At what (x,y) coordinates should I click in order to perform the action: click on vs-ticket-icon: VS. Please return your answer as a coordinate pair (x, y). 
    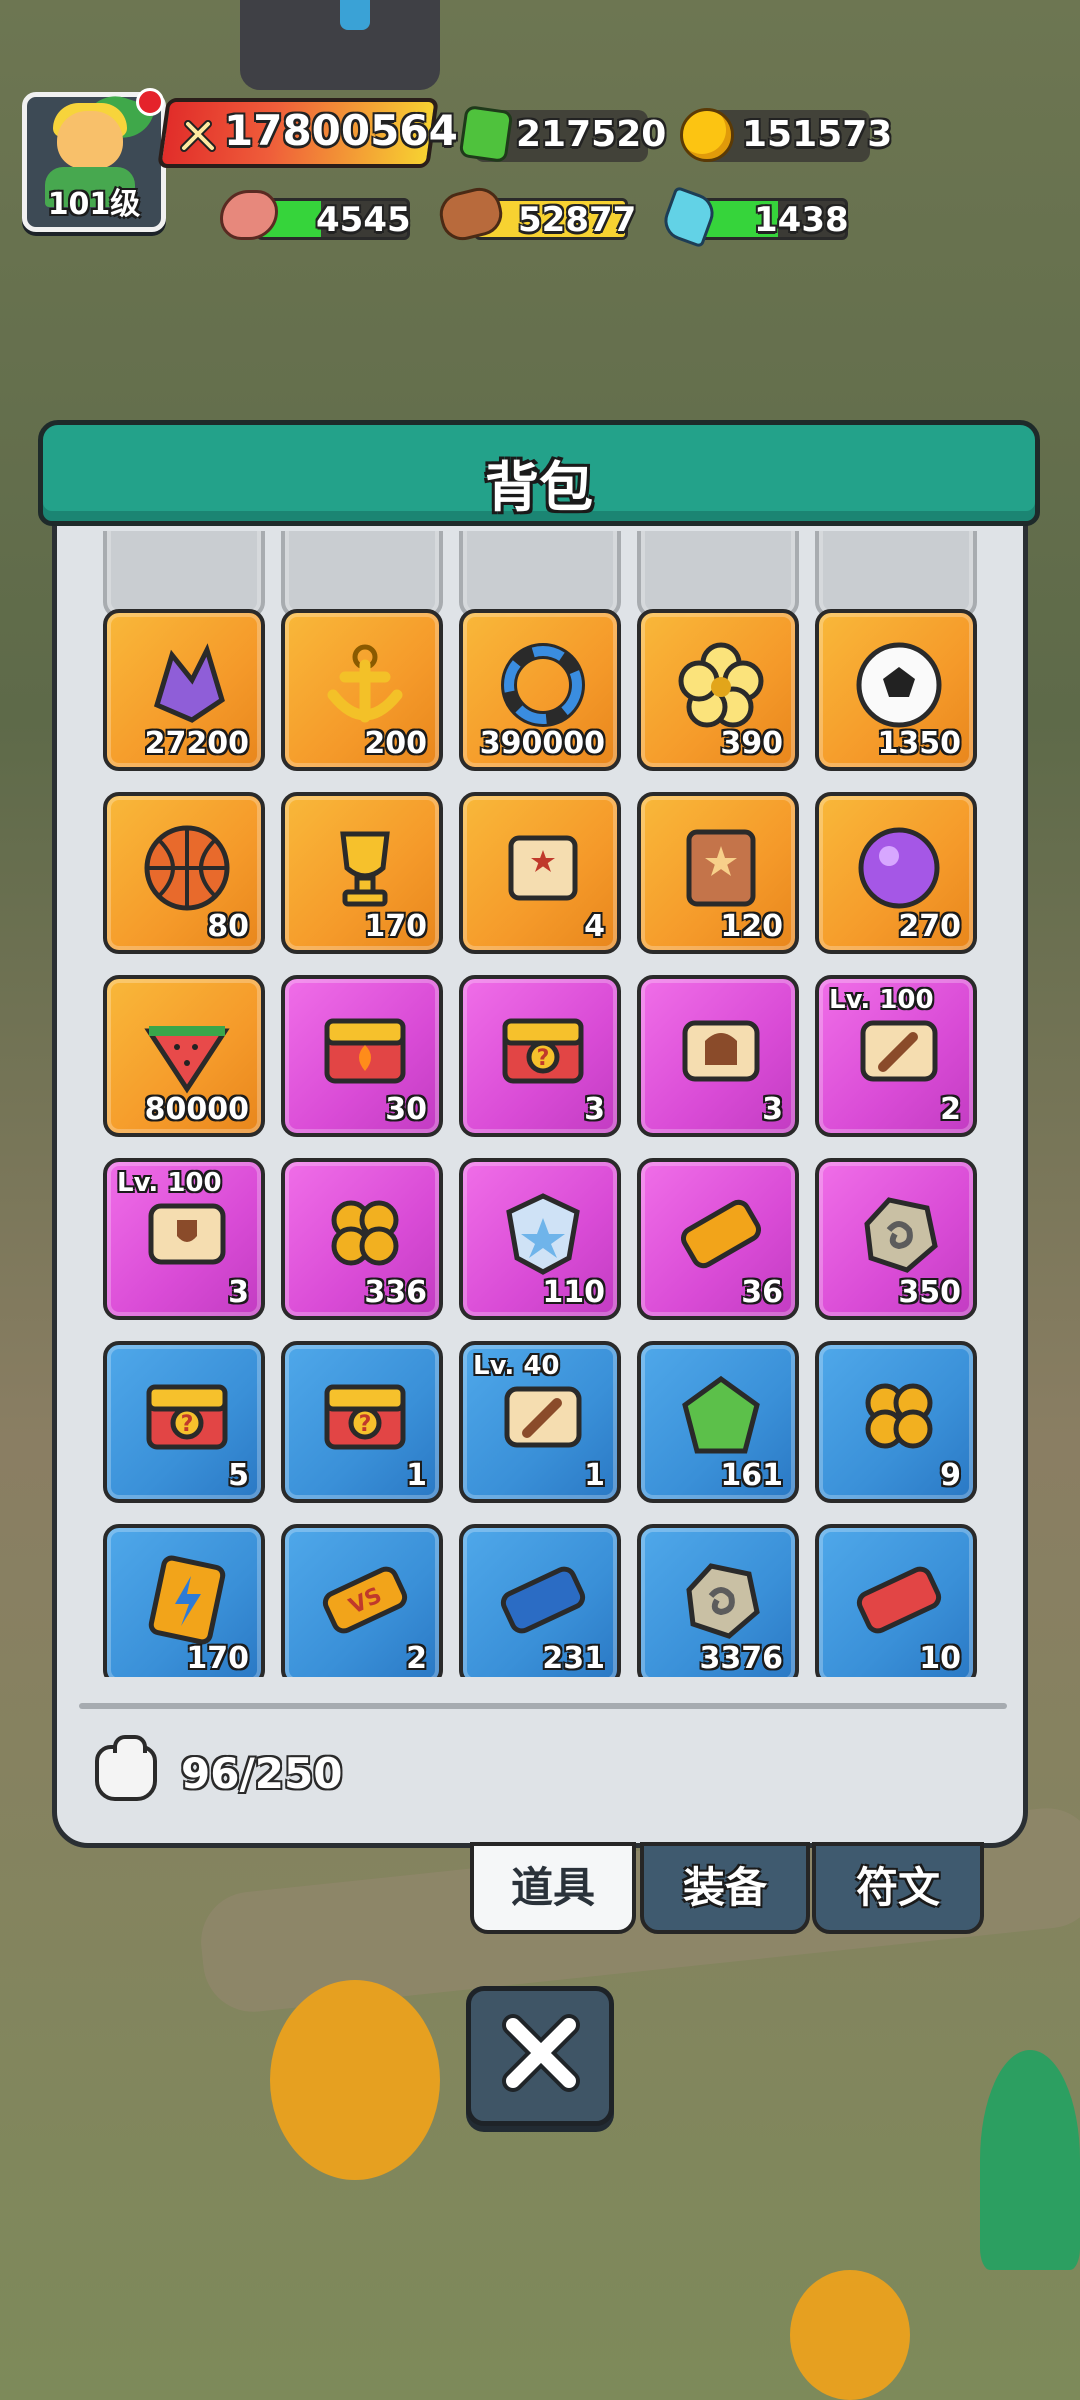
    Looking at the image, I should click on (365, 1600).